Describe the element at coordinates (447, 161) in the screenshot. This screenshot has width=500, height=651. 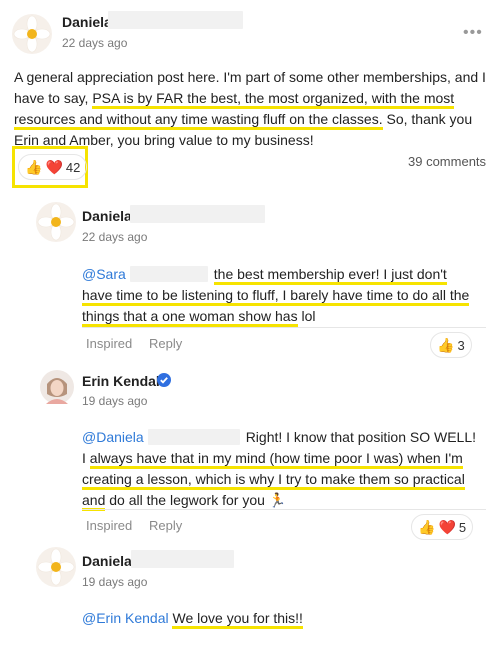
I see `comments-count-link: 39 comments` at that location.